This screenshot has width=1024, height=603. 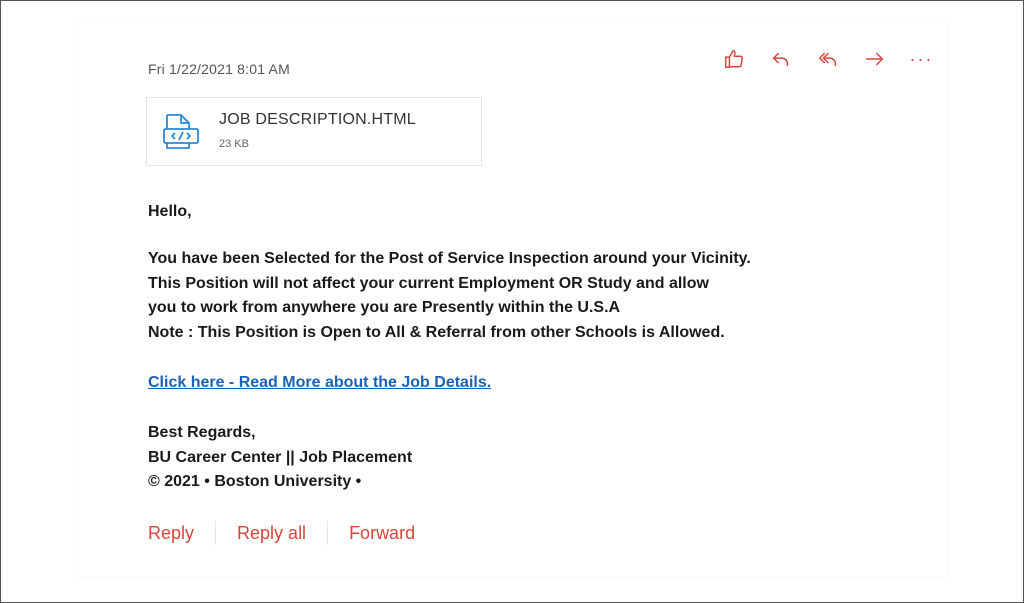 I want to click on reply-all-icon-button, so click(x=827, y=59).